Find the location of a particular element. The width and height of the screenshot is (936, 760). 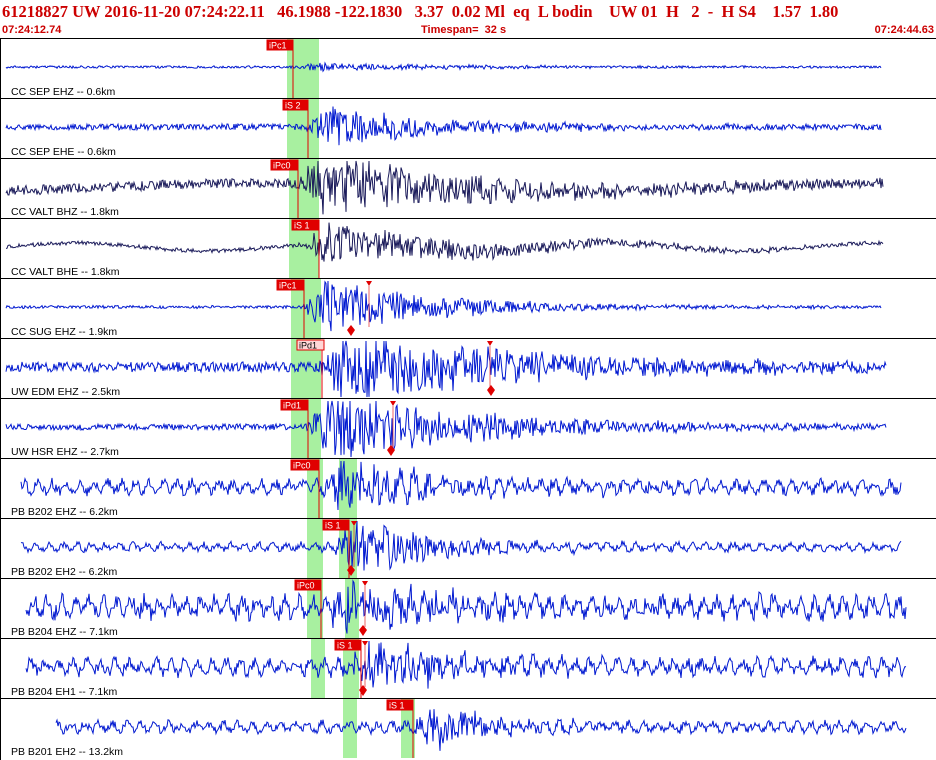

channel-panel: iPc0 PB B202 EHZ -- 6.2km is located at coordinates (468, 488).